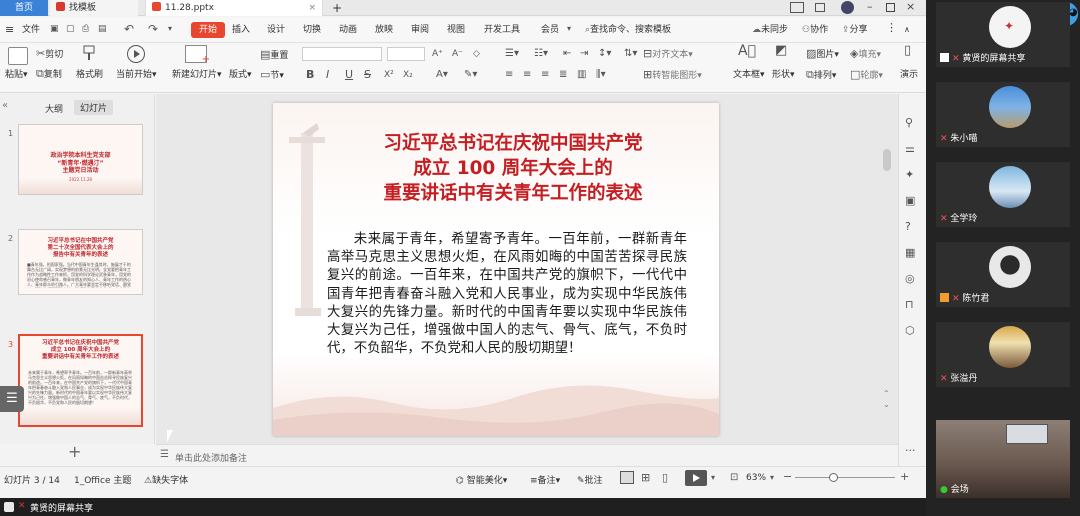  What do you see at coordinates (797, 7) in the screenshot?
I see `layout-icon` at bounding box center [797, 7].